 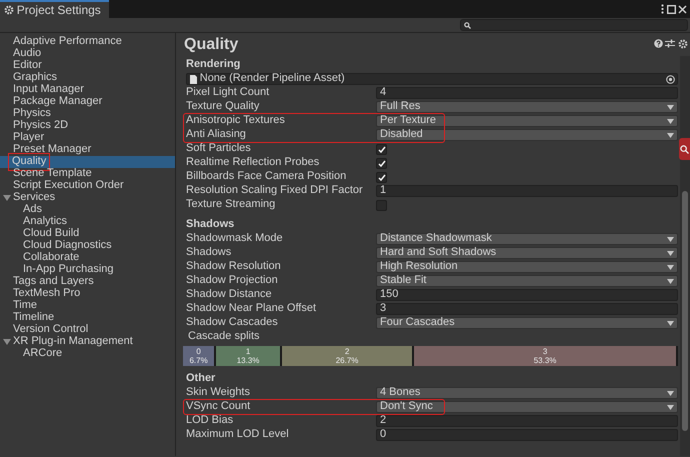 I want to click on dropdown: Full Res, so click(x=527, y=107).